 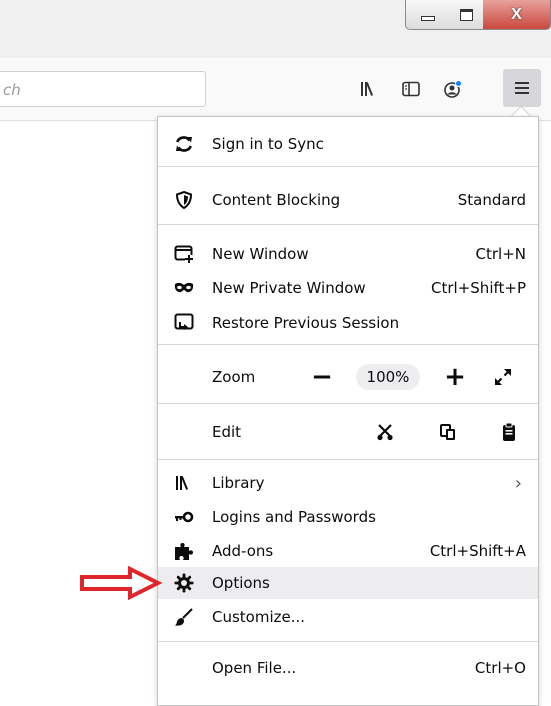 I want to click on fullscreen-button, so click(x=503, y=377).